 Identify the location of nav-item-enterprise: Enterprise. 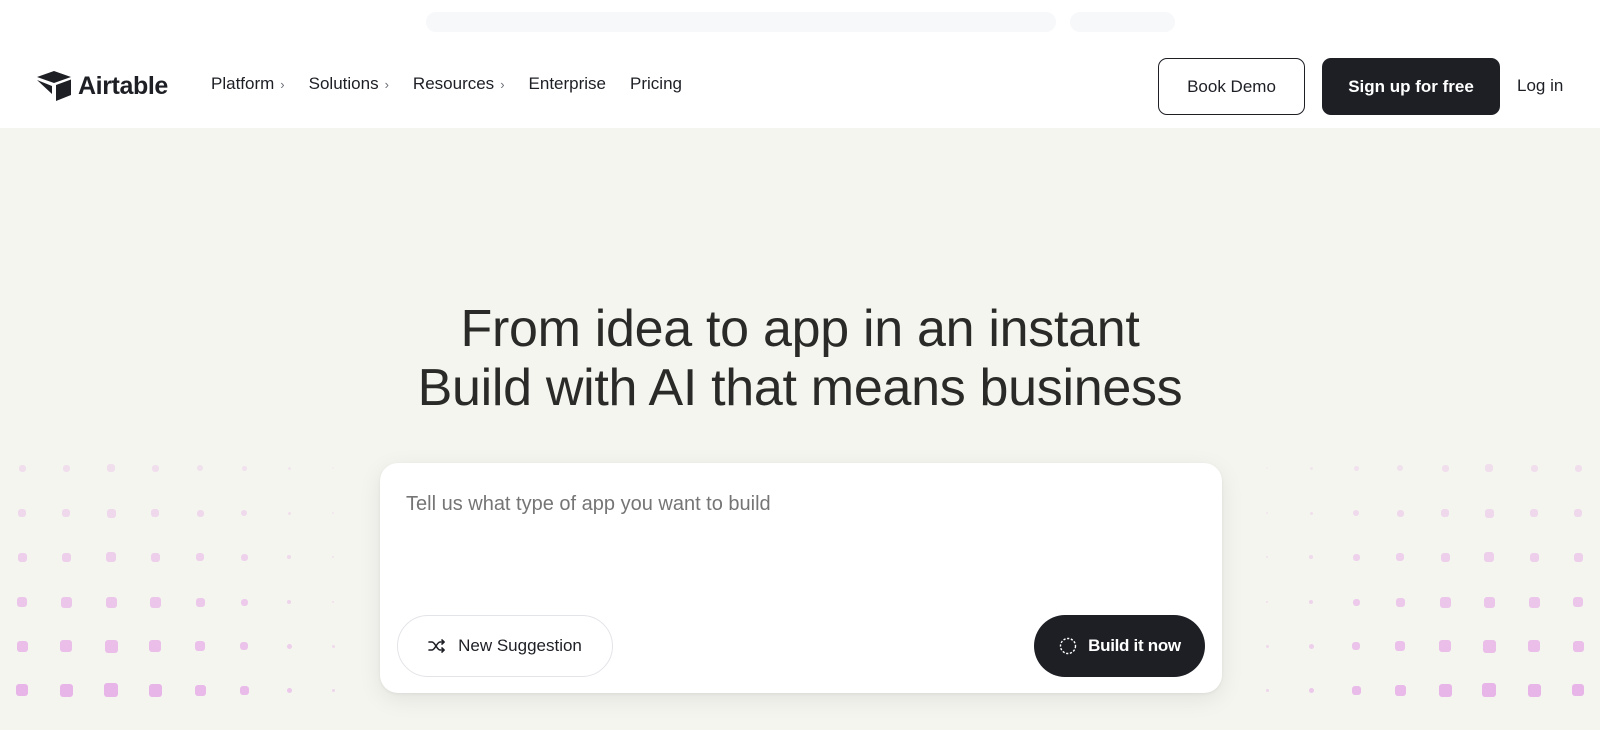
(567, 84).